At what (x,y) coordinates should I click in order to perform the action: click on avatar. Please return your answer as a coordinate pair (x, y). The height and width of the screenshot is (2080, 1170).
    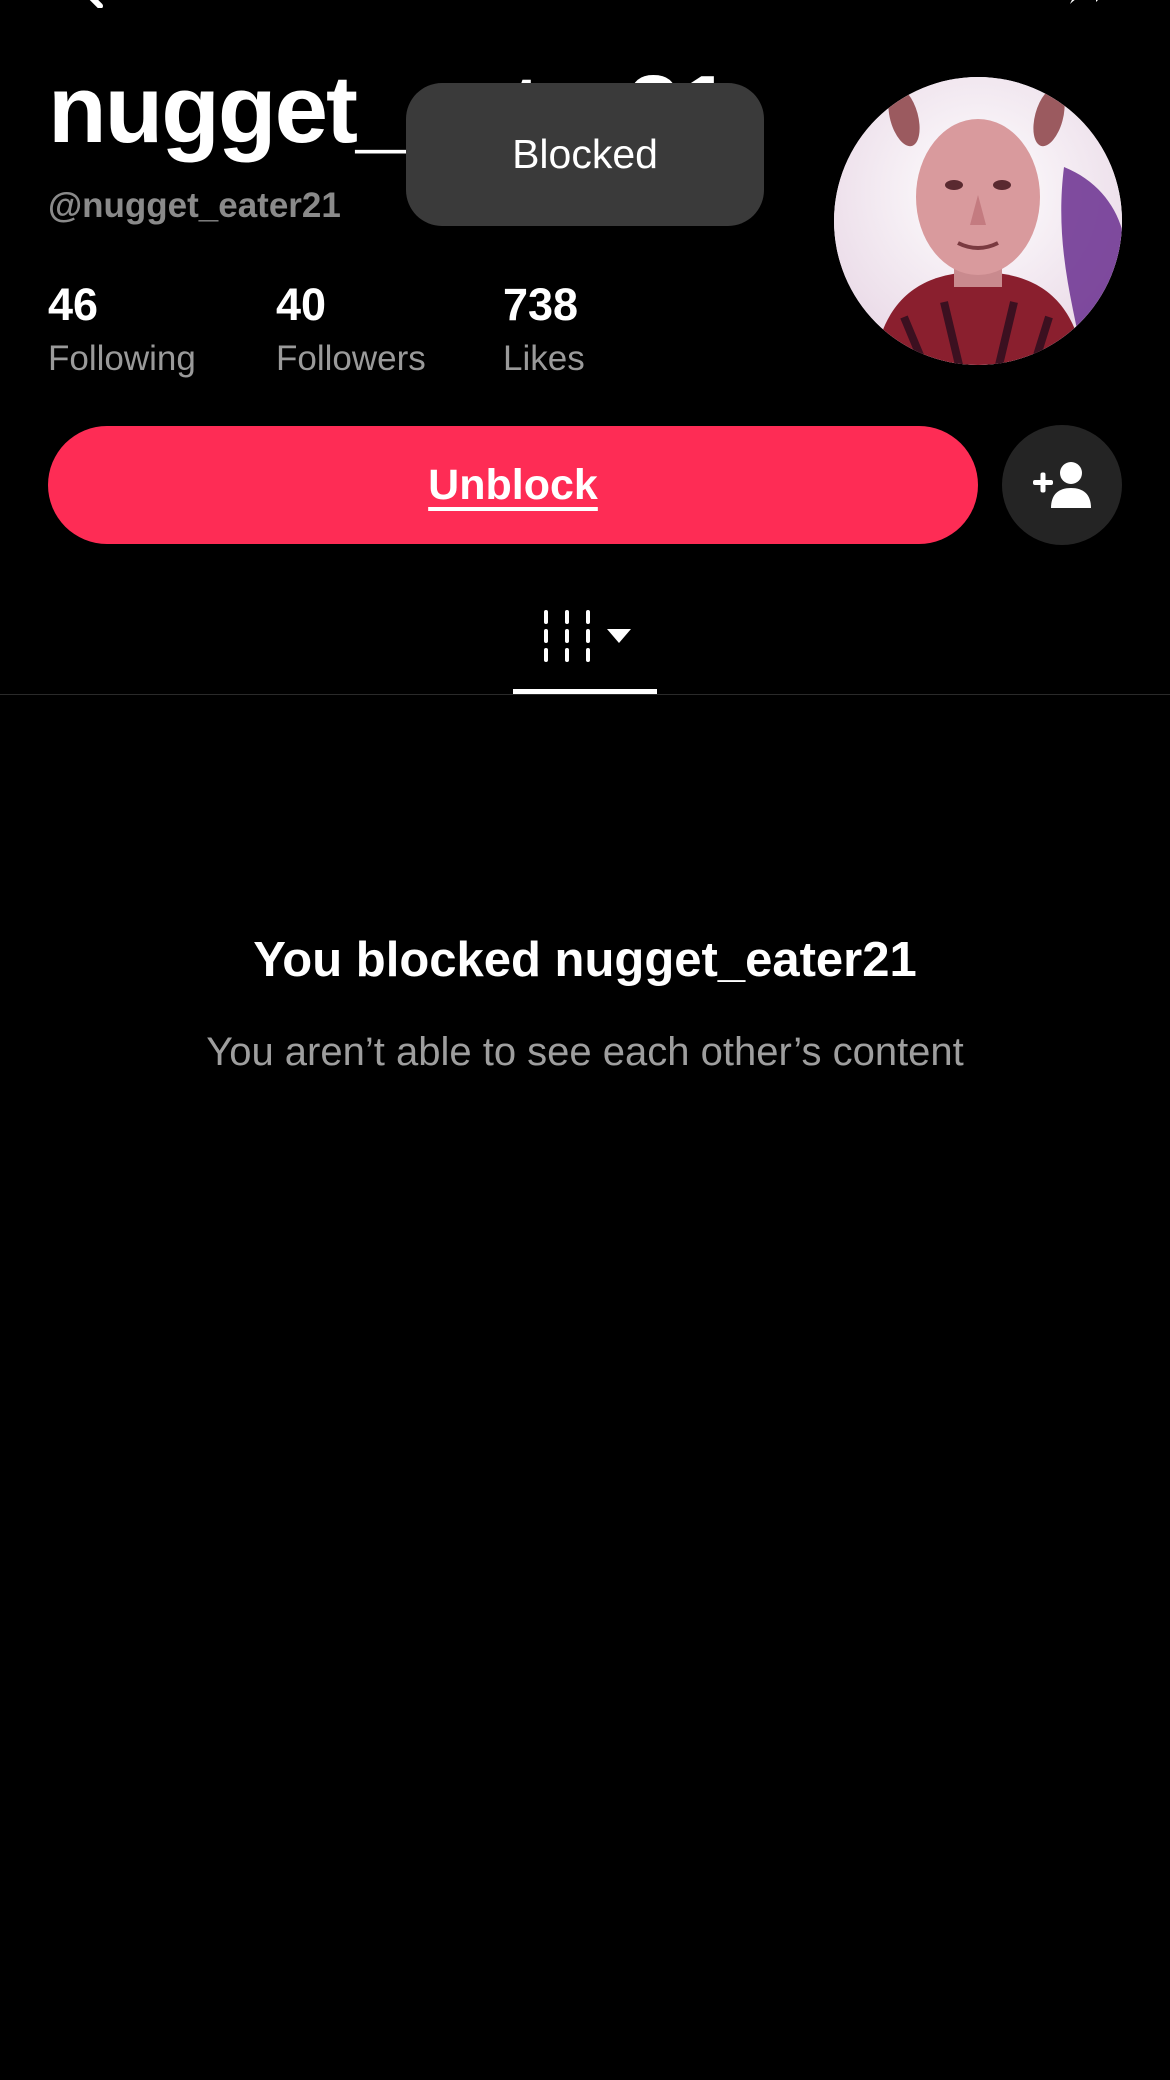
    Looking at the image, I should click on (978, 221).